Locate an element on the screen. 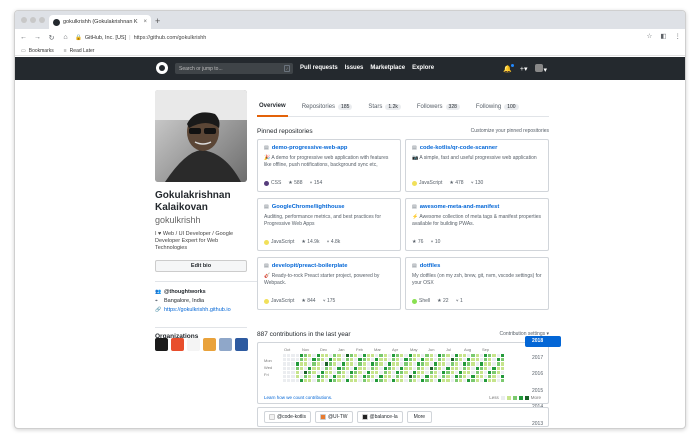  repo-name-link: GoogleChrome/lighthouse is located at coordinates (308, 207).